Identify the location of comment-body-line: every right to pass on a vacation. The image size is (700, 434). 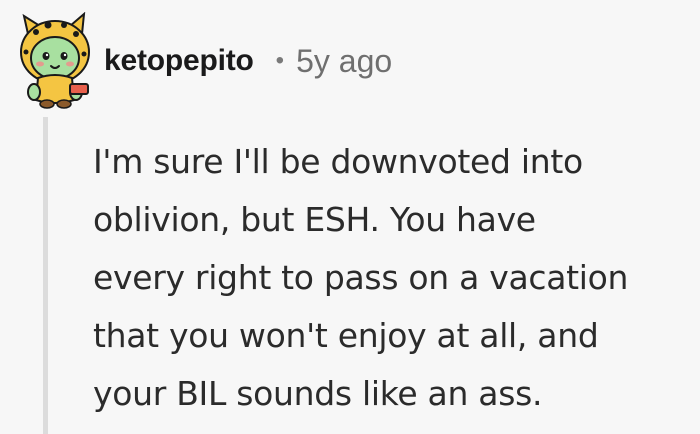
(361, 277).